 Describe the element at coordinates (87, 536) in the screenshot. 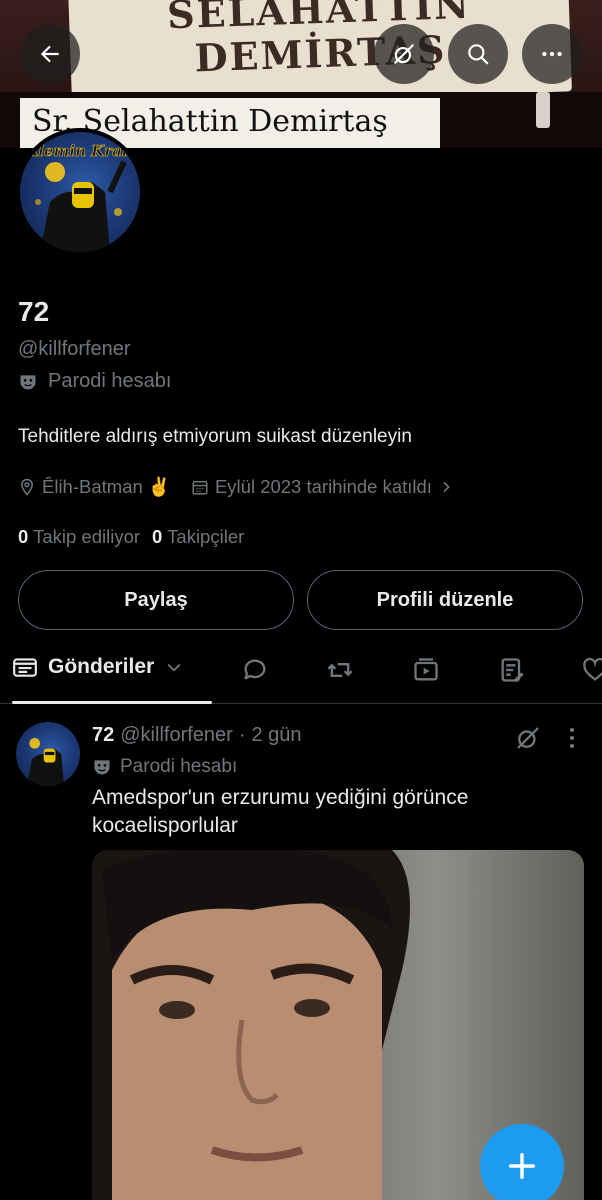

I see `following-label: Takip ediliyor` at that location.